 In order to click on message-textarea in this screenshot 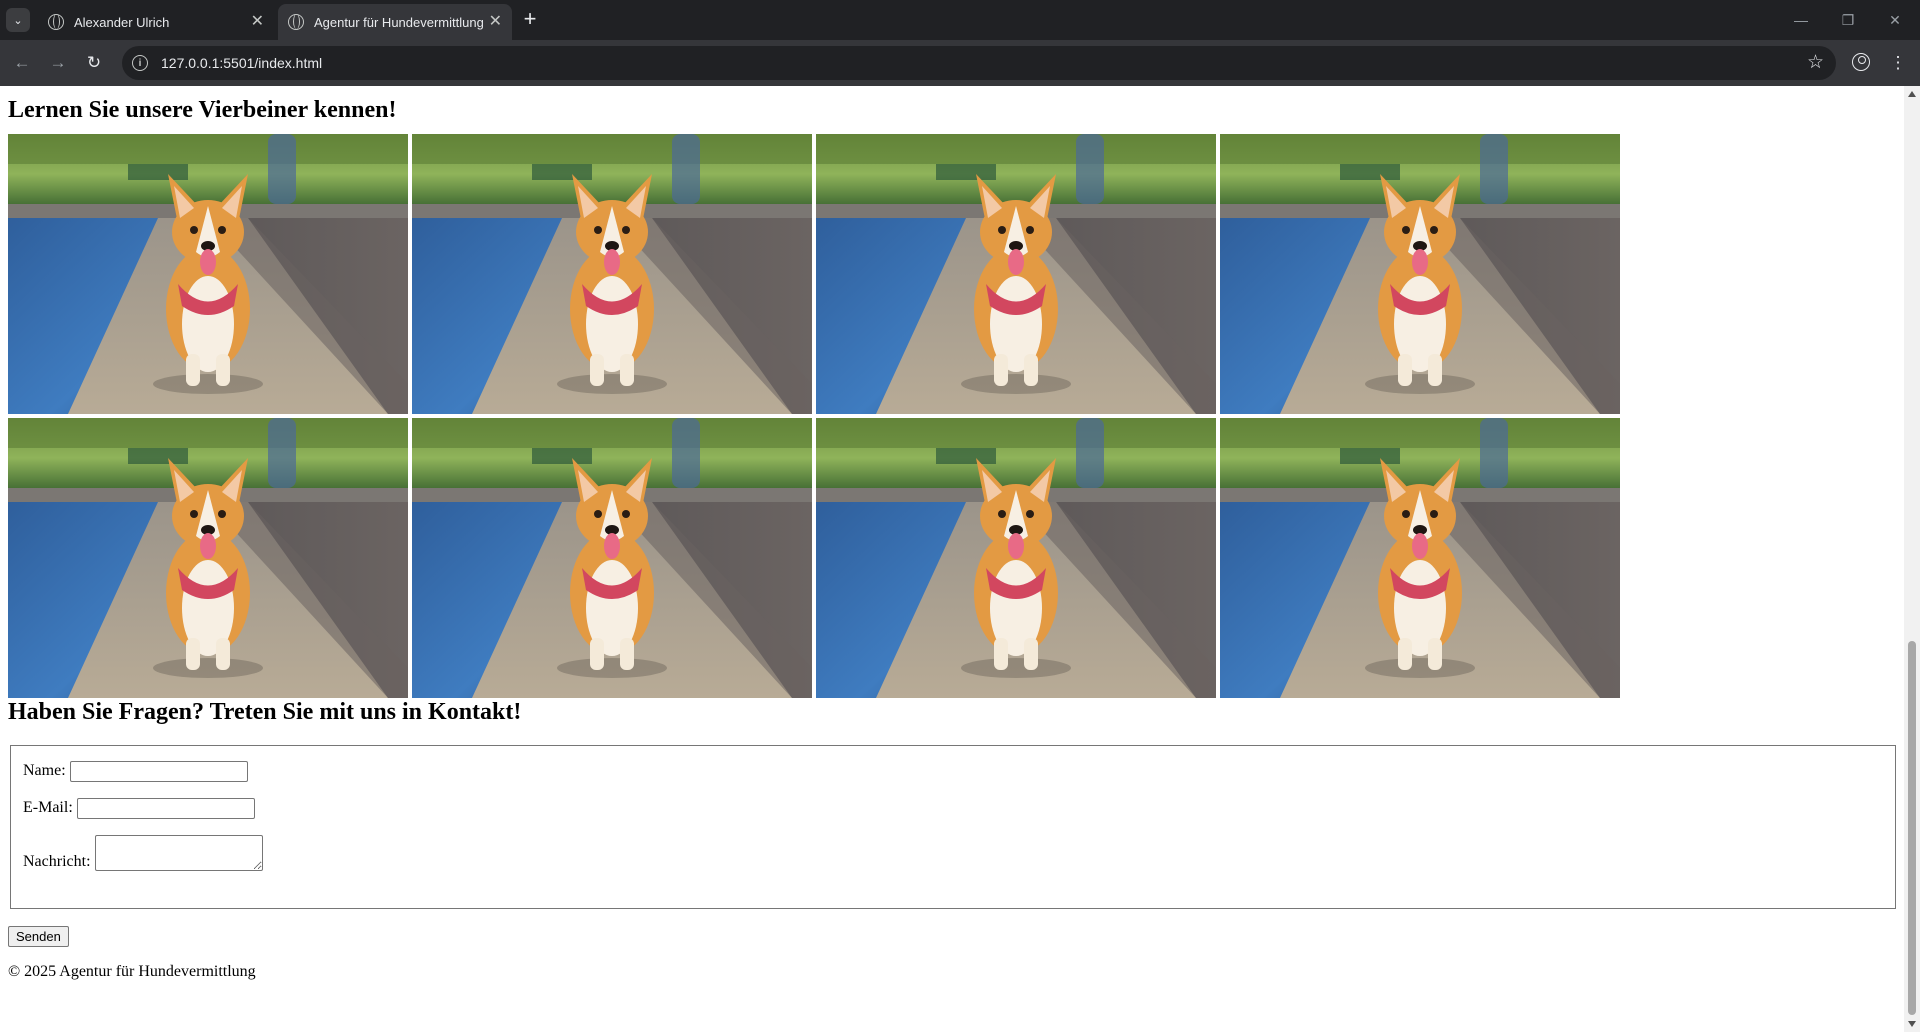, I will do `click(178, 853)`.